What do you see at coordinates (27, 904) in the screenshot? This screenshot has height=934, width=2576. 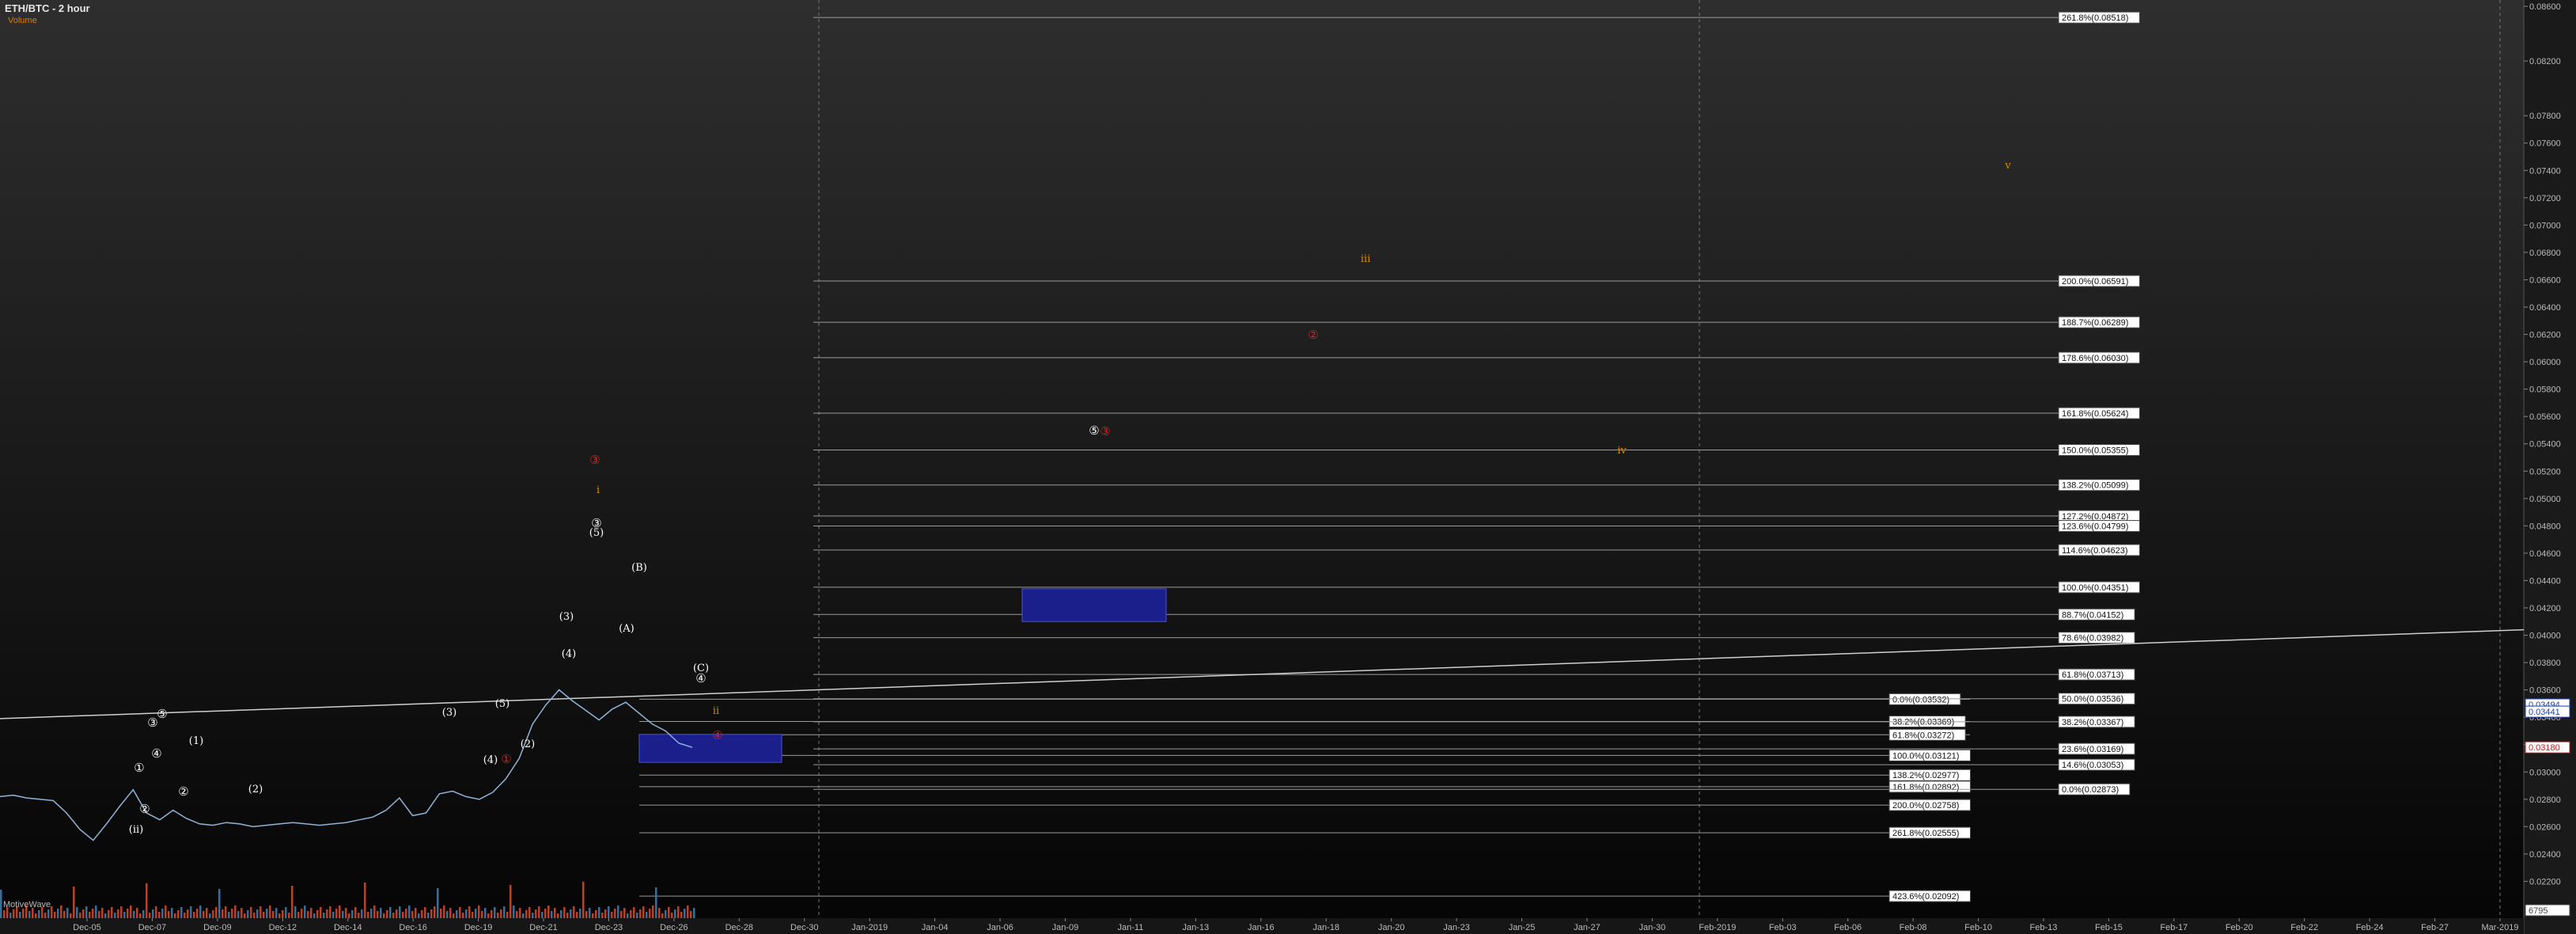 I see `volume-label: MotiveWave` at bounding box center [27, 904].